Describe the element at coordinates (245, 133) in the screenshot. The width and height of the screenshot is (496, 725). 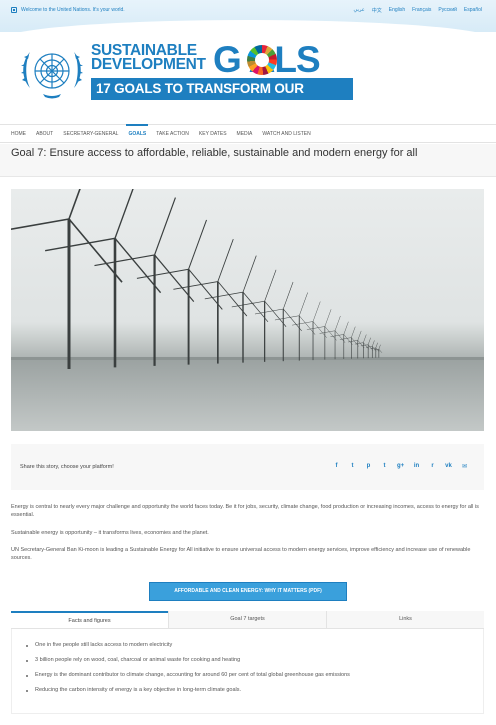
I see `nav-media: MEDIA` at that location.